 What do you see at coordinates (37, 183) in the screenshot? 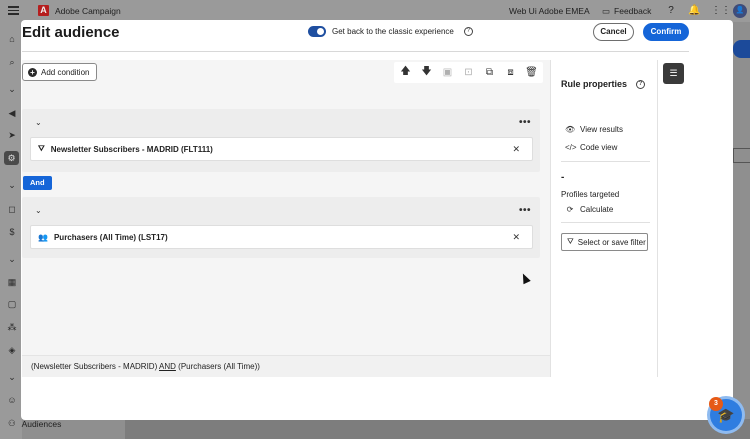
I see `and-operator-button: And` at bounding box center [37, 183].